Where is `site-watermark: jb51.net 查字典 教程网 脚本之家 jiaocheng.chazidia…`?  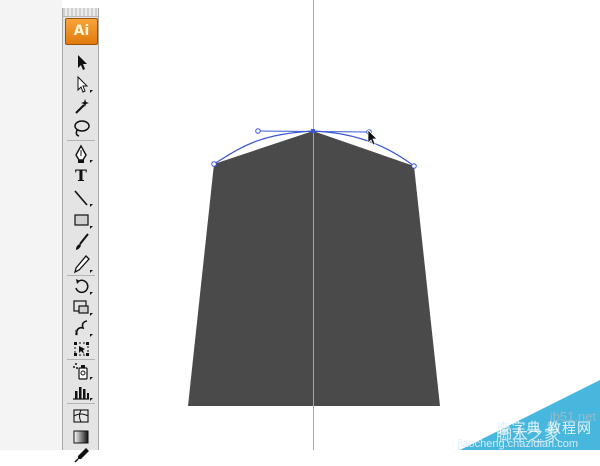
site-watermark: jb51.net 查字典 教程网 脚本之家 jiaocheng.chazidia… is located at coordinates (528, 415).